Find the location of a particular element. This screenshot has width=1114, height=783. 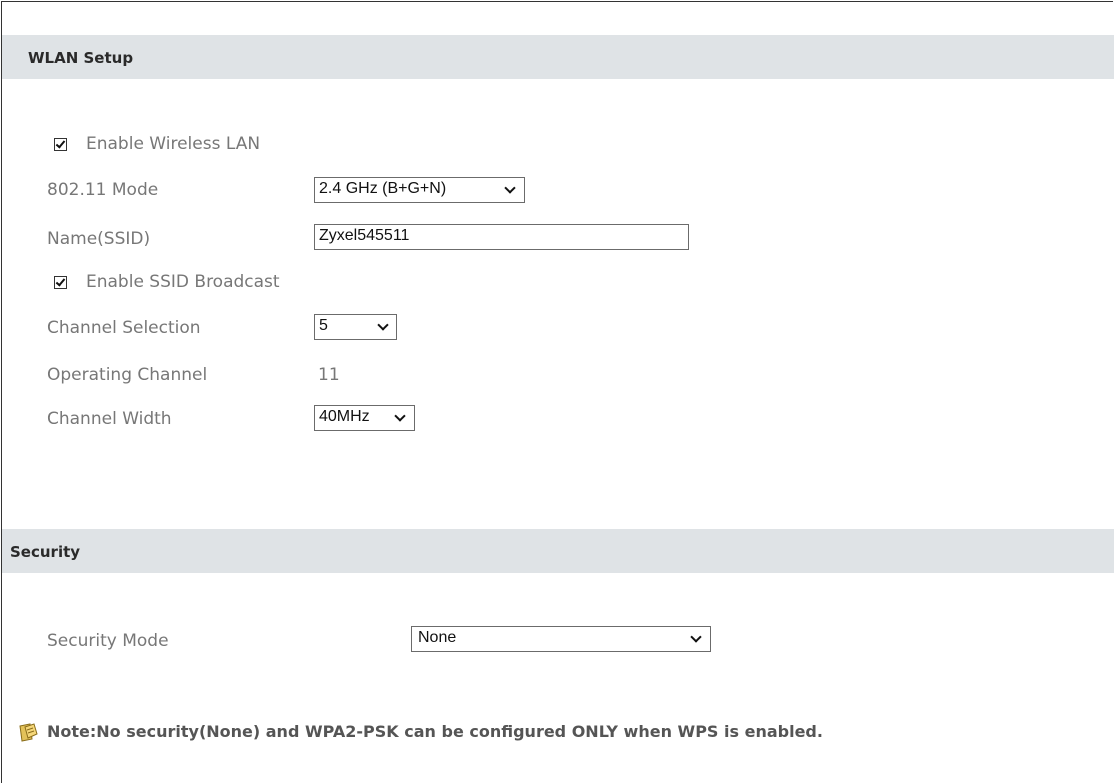

security-mode-value: None is located at coordinates (437, 637).